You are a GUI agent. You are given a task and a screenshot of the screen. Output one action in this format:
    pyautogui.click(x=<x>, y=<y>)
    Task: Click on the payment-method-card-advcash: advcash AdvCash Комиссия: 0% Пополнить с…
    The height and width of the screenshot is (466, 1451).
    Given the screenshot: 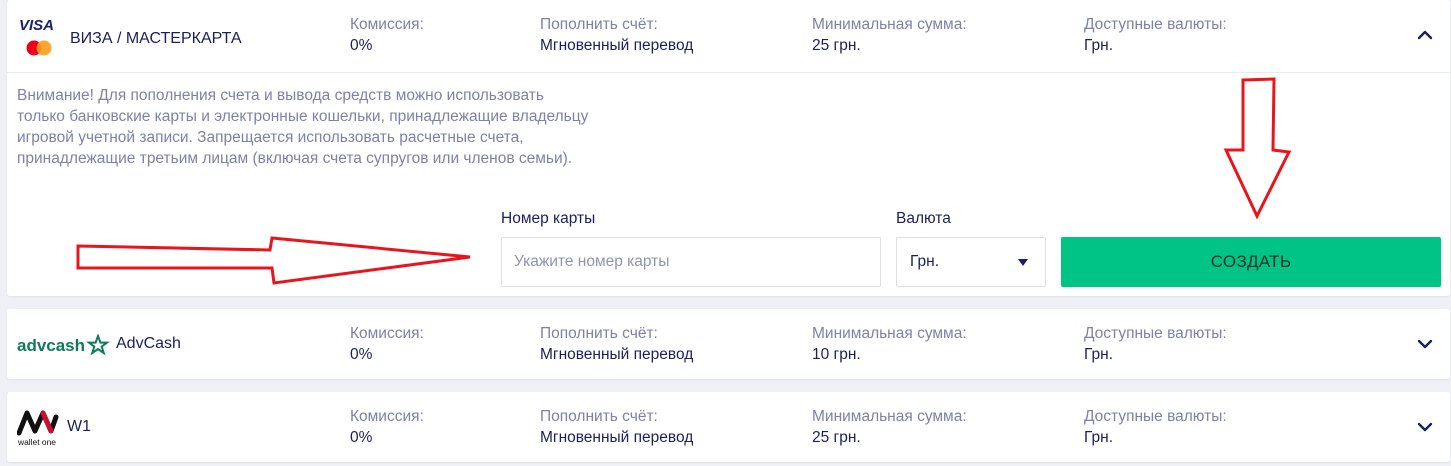 What is the action you would take?
    pyautogui.click(x=728, y=344)
    